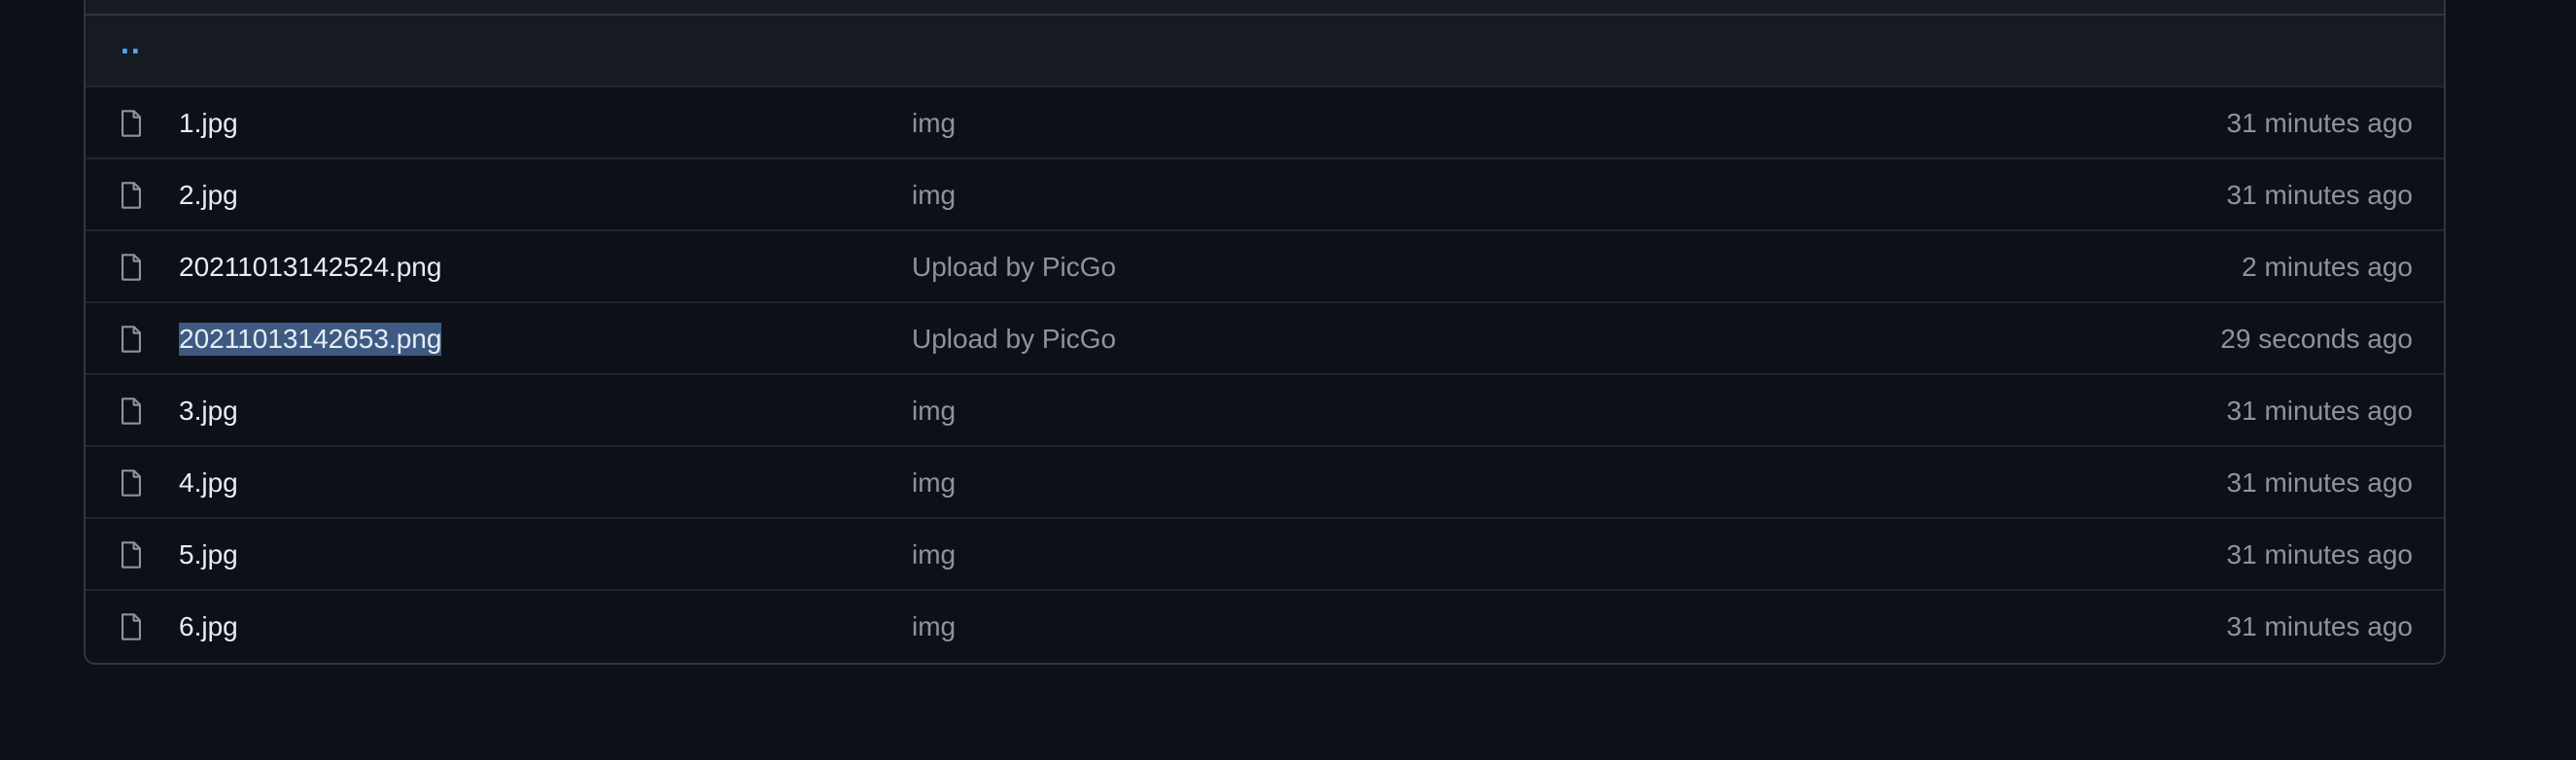  I want to click on parent-directory-link: .., so click(131, 43).